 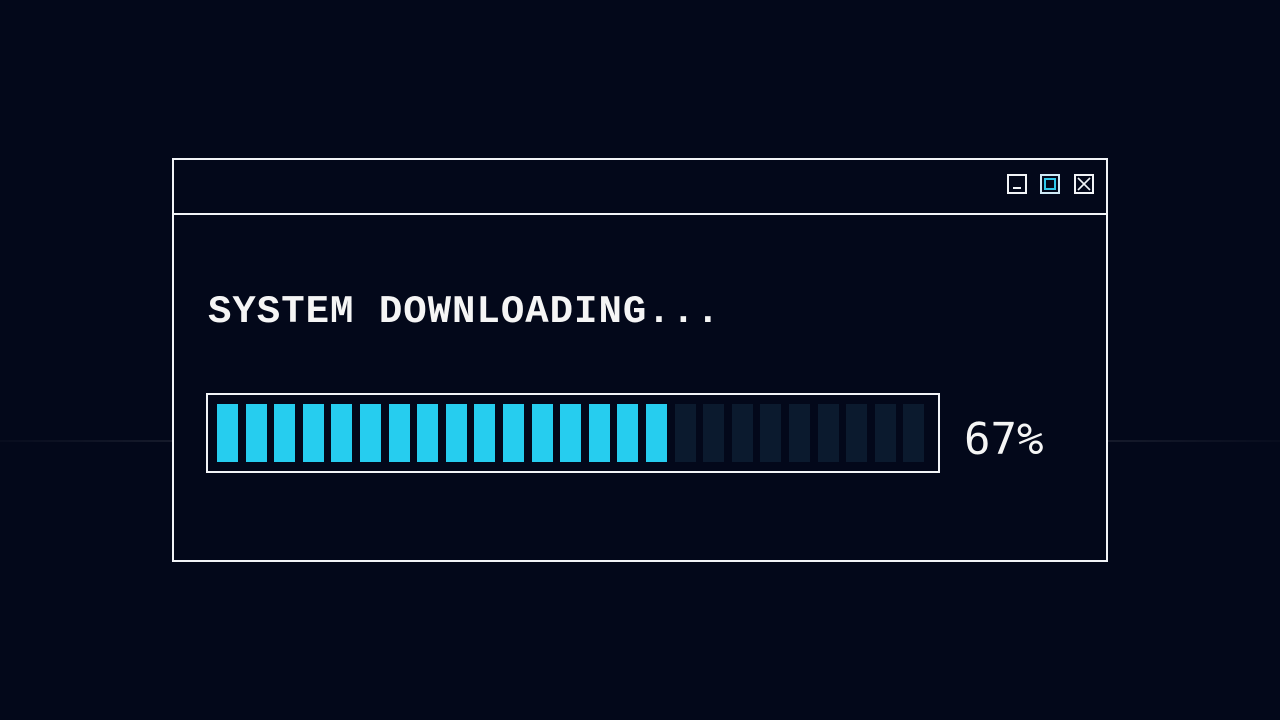 I want to click on maximize-icon, so click(x=1050, y=184).